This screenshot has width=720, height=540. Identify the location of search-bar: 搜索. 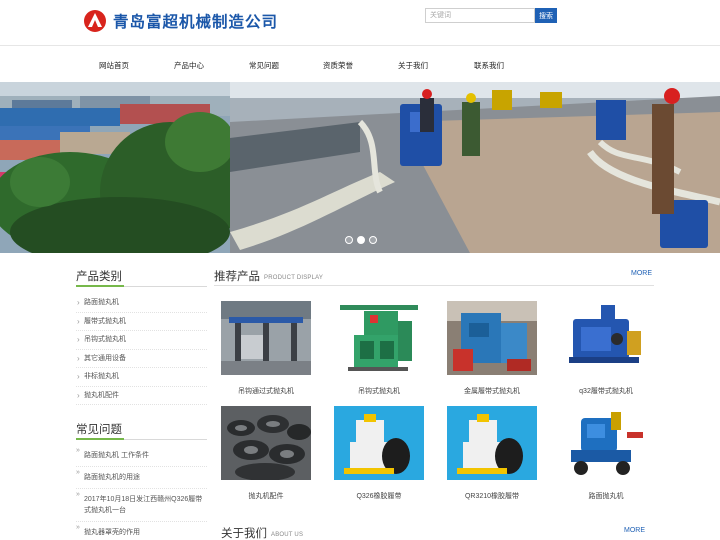
(491, 15).